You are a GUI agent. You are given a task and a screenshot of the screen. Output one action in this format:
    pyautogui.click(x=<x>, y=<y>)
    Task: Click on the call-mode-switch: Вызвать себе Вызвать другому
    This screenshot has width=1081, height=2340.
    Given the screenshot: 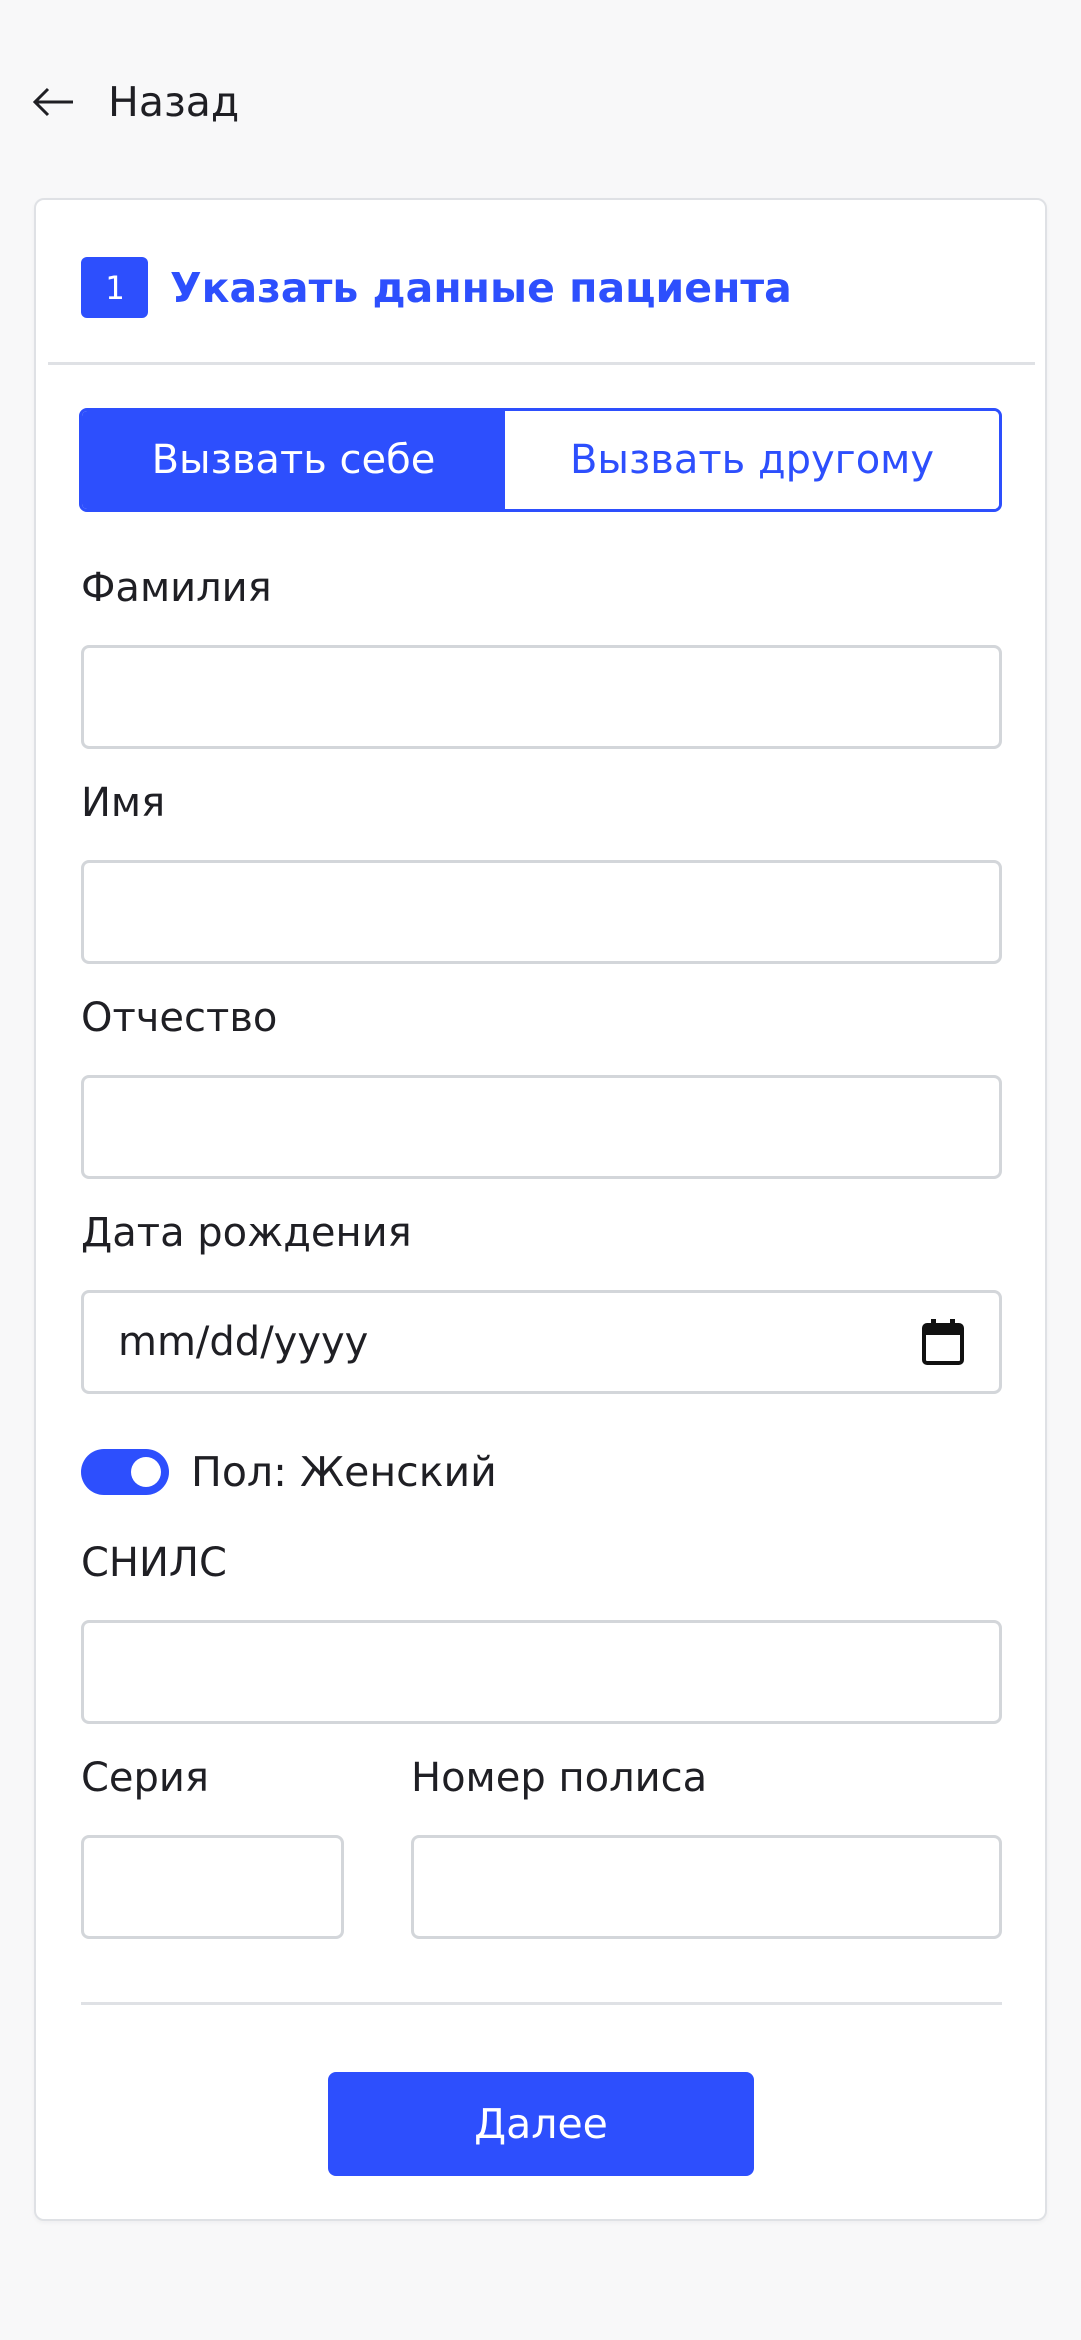 What is the action you would take?
    pyautogui.click(x=540, y=460)
    